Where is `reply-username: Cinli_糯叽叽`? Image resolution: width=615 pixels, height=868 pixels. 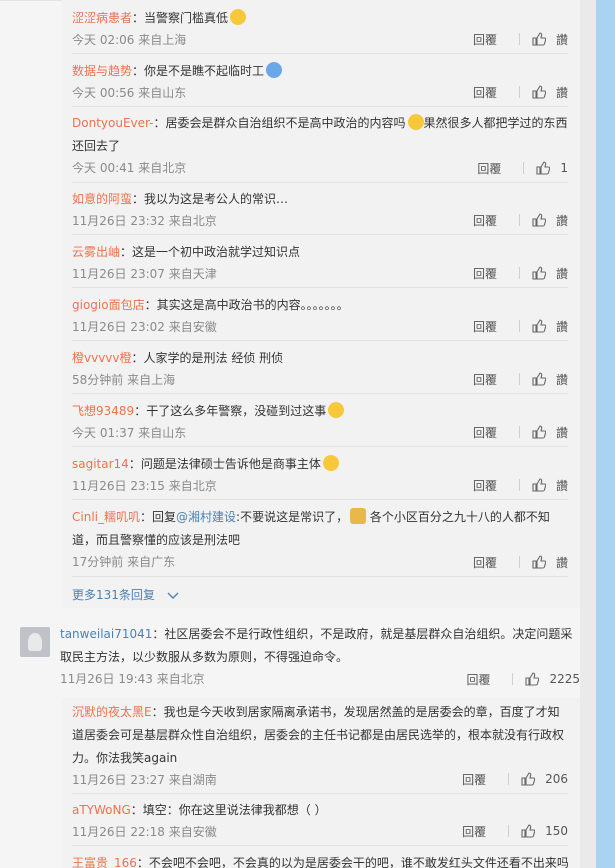
reply-username: Cinli_糯叽叽 is located at coordinates (106, 517).